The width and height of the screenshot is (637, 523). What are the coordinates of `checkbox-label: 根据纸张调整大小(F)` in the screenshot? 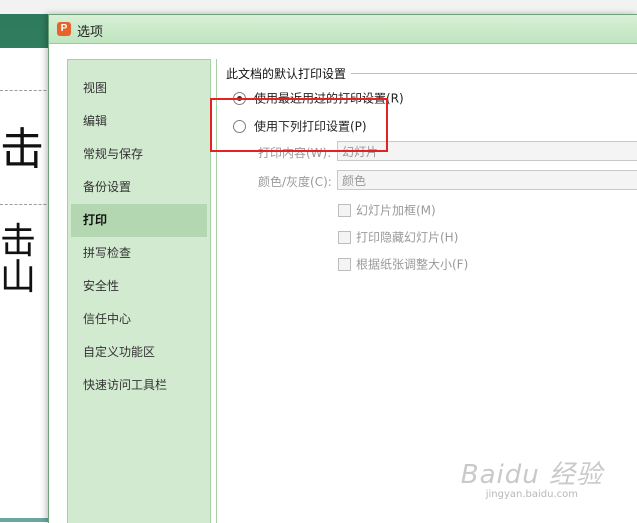 It's located at (412, 264).